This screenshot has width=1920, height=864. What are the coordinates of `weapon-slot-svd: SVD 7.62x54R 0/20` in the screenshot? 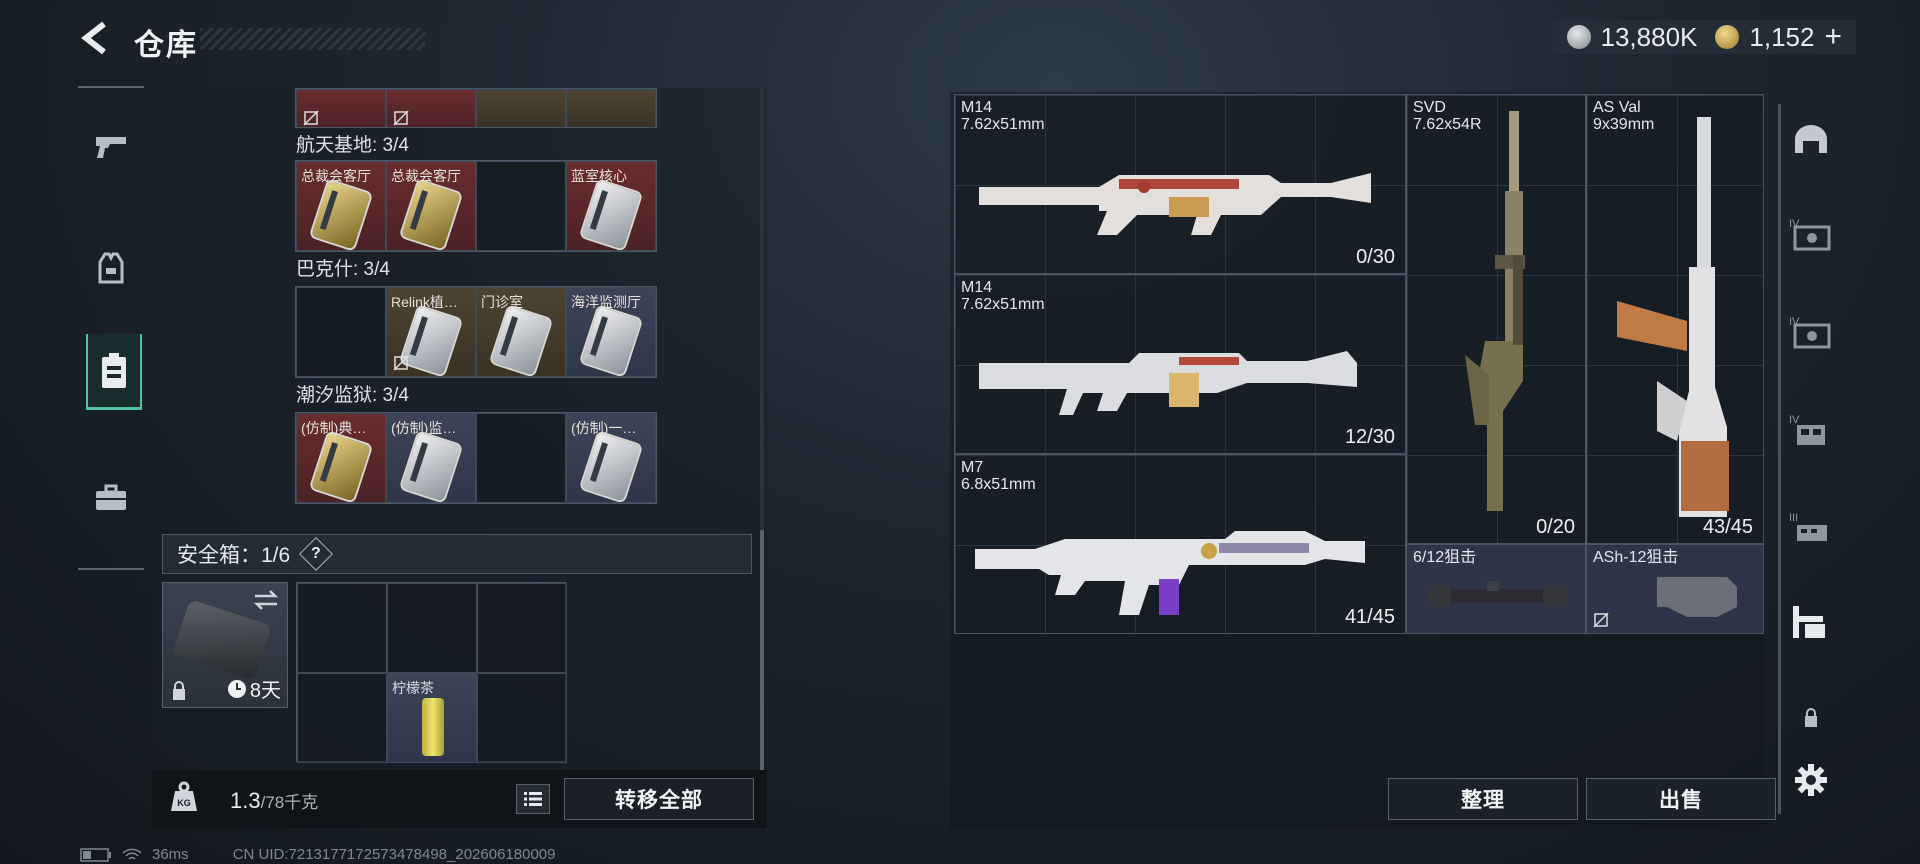 It's located at (1496, 319).